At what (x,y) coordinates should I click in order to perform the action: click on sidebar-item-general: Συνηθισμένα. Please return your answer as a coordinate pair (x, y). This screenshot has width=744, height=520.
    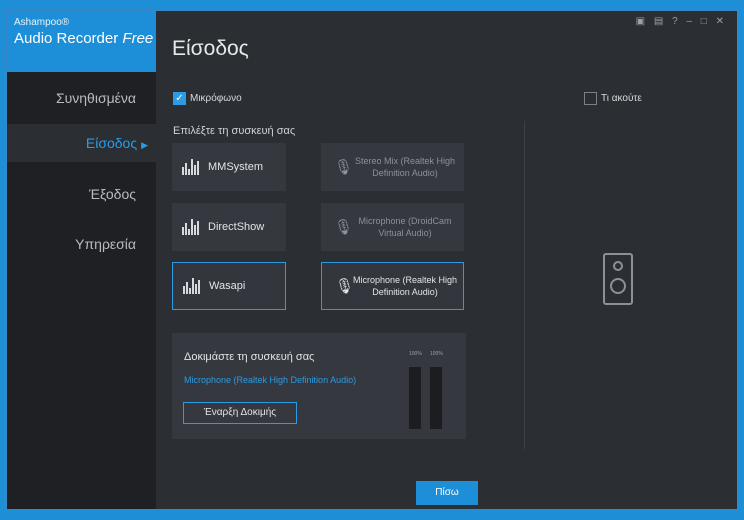
    Looking at the image, I should click on (81, 98).